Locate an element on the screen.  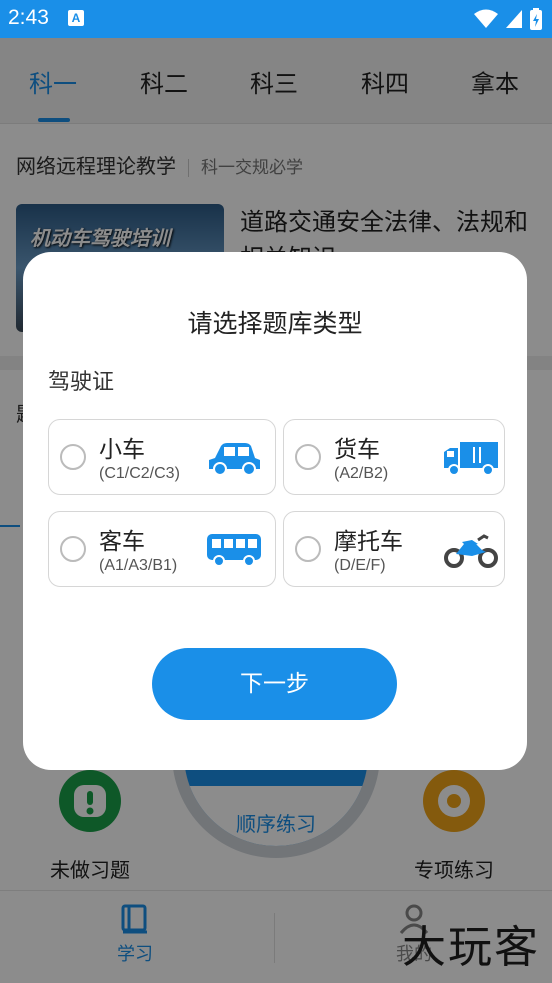
option-motorcycle: 摩托车 (D/E/F) is located at coordinates (394, 549).